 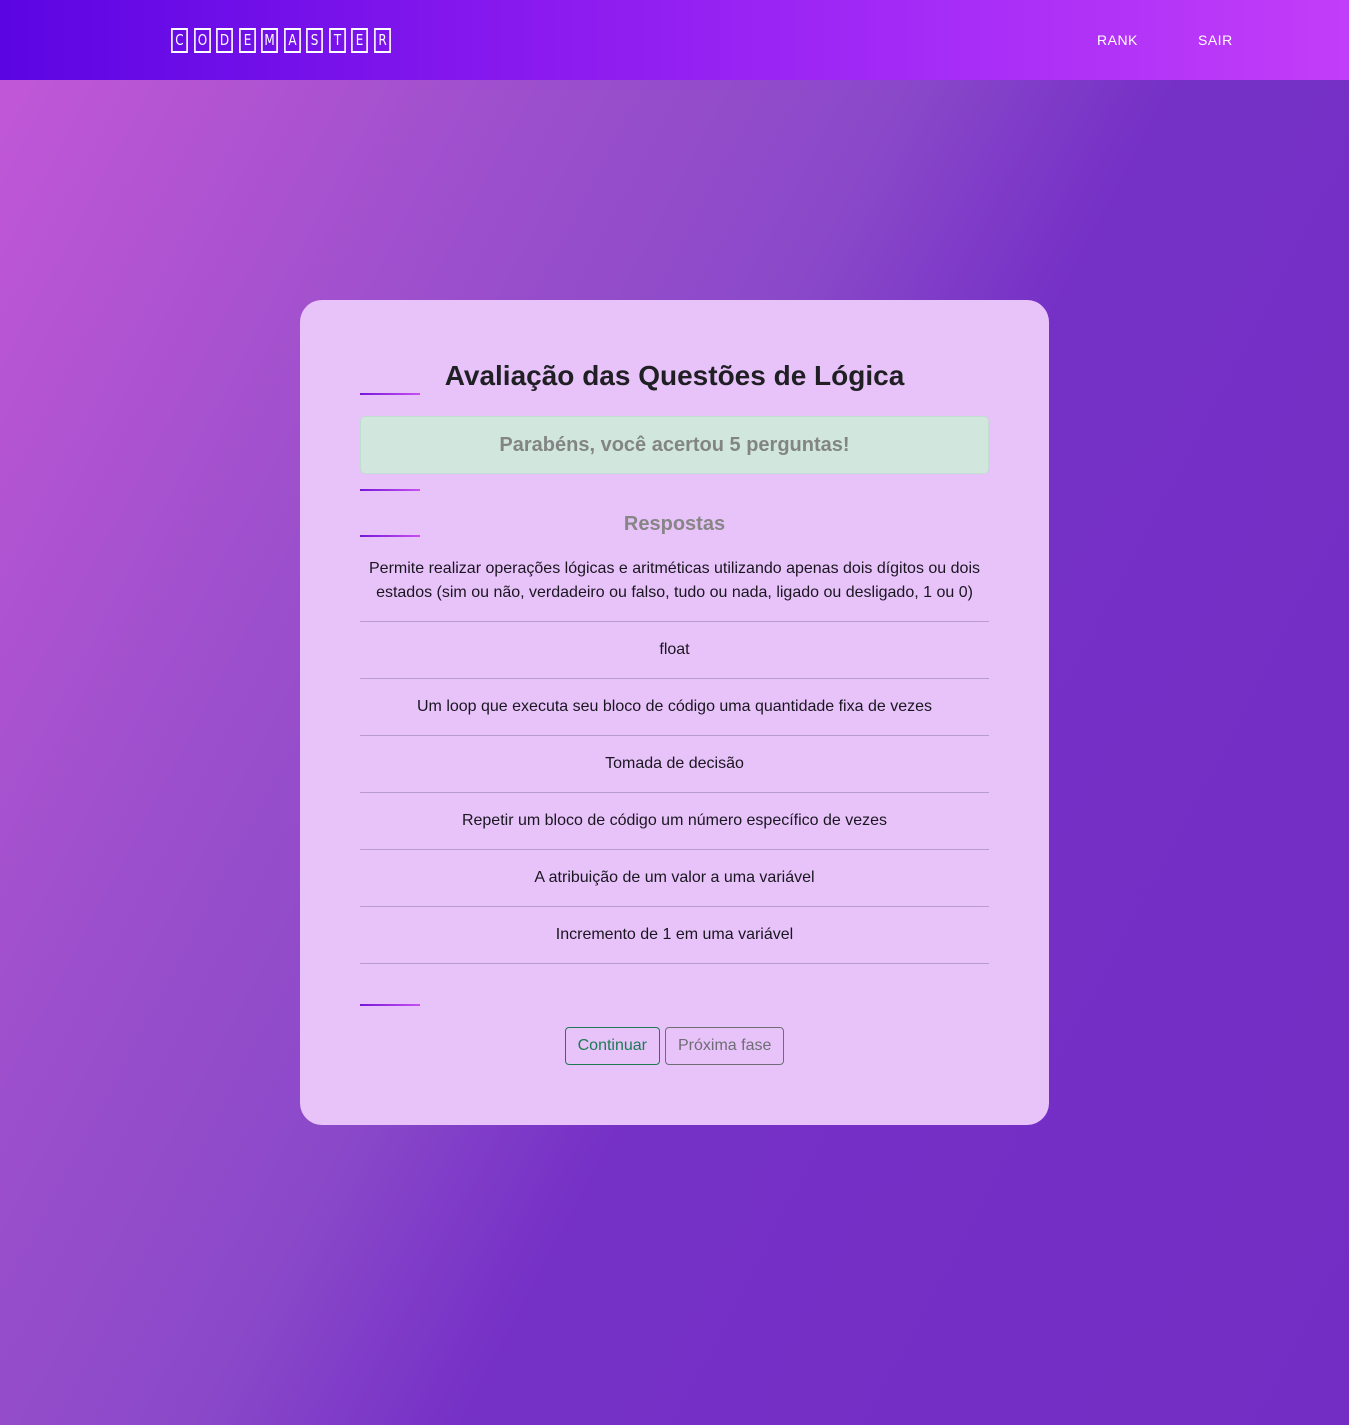 I want to click on logo-letter: C, so click(x=179, y=40).